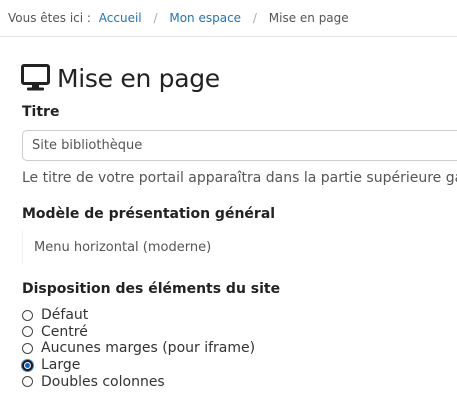  What do you see at coordinates (148, 348) in the screenshot?
I see `radio-label: Aucunes marges (pour iframe)` at bounding box center [148, 348].